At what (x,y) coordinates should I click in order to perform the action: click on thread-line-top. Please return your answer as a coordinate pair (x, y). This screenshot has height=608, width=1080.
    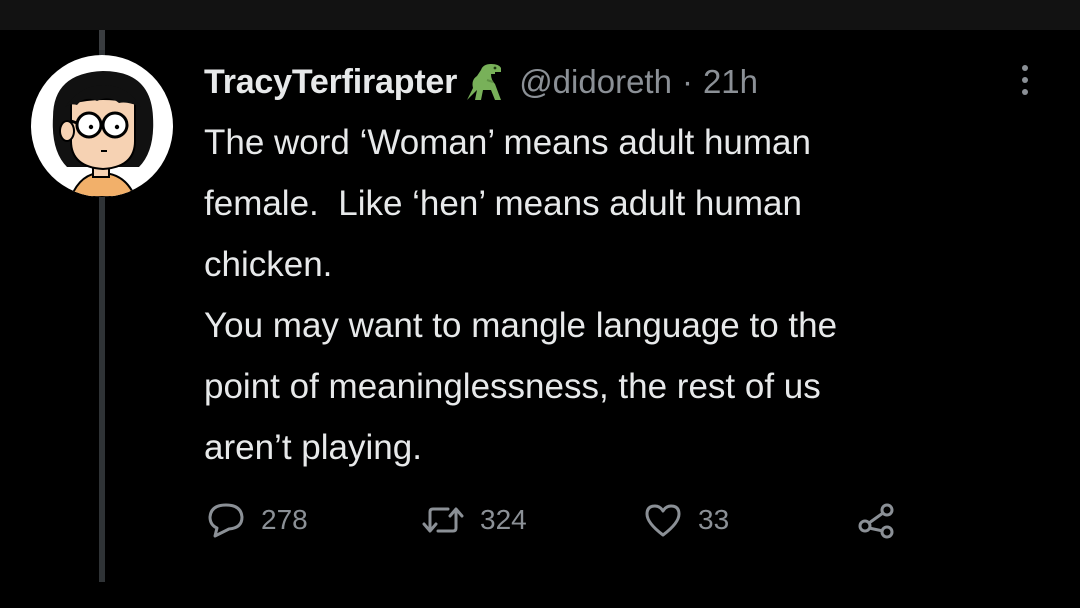
    Looking at the image, I should click on (102, 40).